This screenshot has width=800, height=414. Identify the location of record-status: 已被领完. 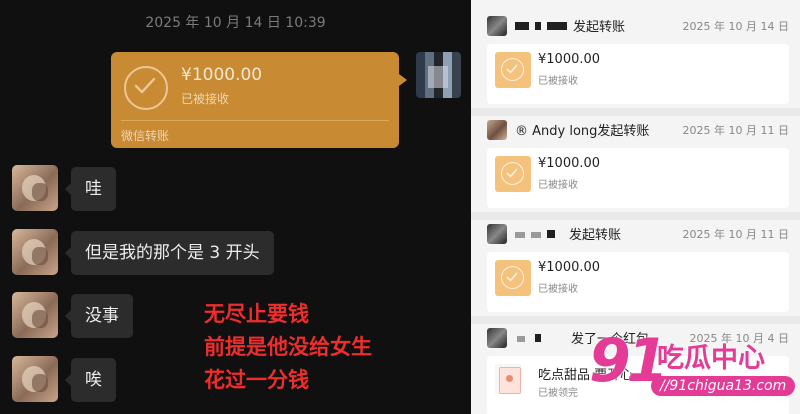
(558, 393).